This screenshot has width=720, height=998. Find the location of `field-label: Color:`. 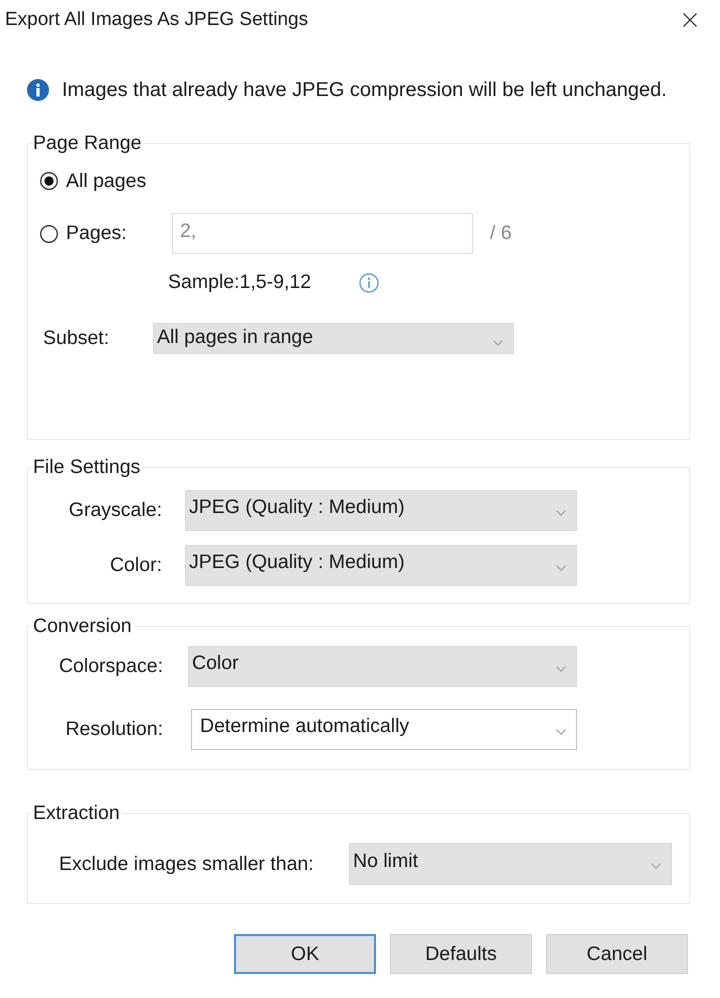

field-label: Color: is located at coordinates (136, 565).